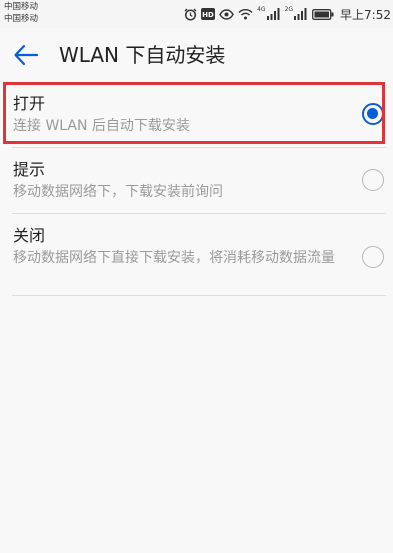 Image resolution: width=393 pixels, height=553 pixels. Describe the element at coordinates (21, 13) in the screenshot. I see `carrier-info: 中国移动 中国移动` at that location.